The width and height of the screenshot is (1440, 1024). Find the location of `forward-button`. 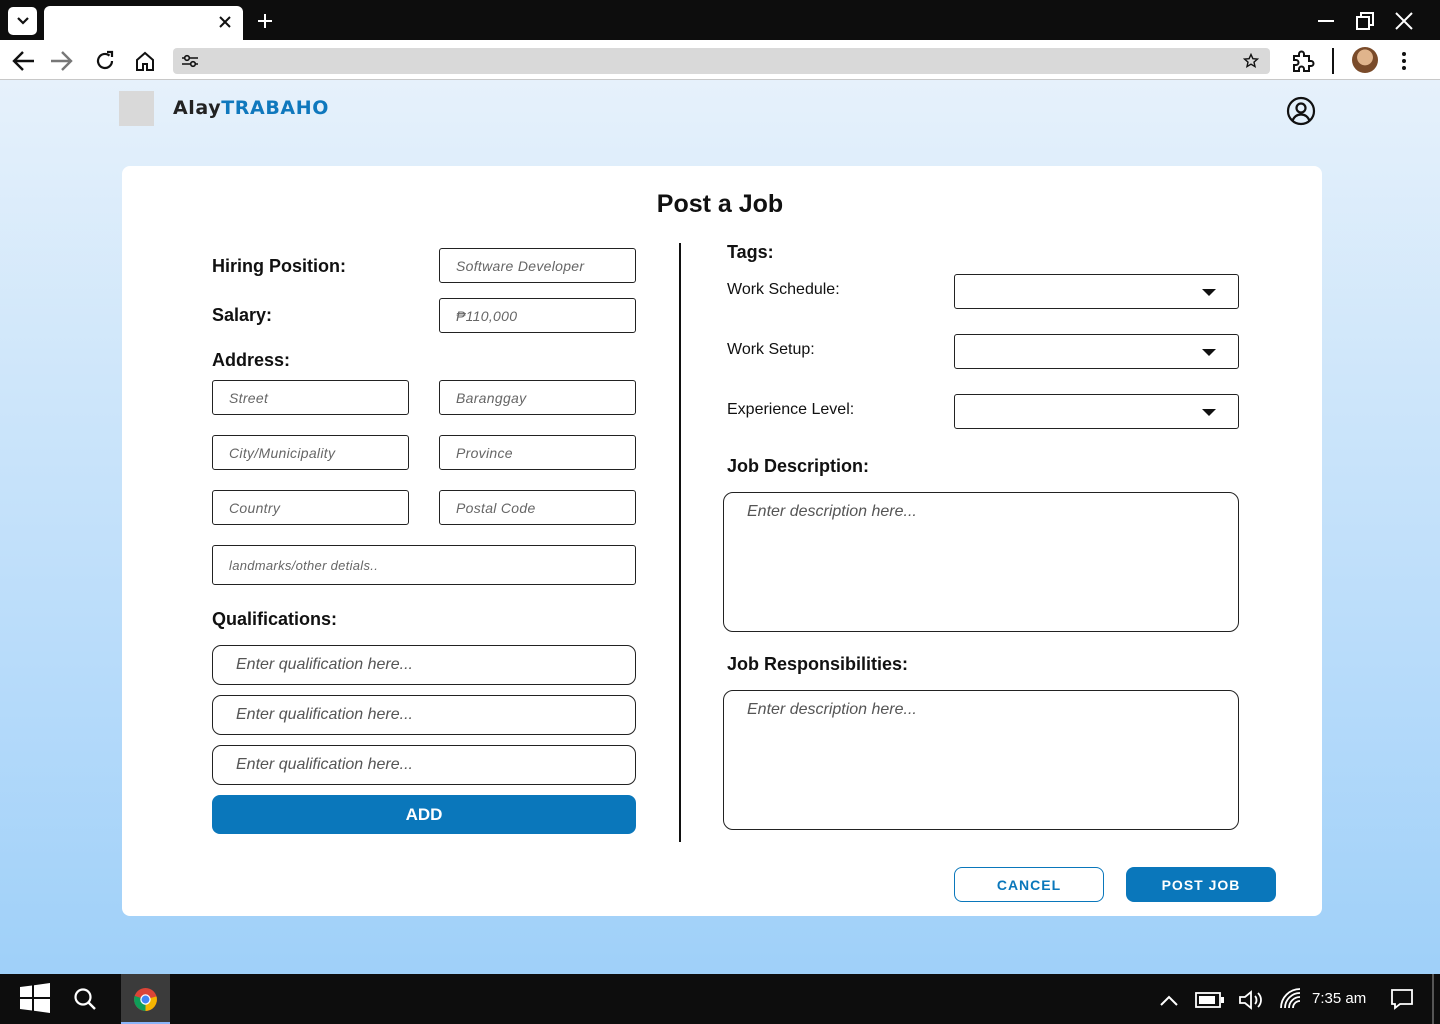

forward-button is located at coordinates (61, 61).